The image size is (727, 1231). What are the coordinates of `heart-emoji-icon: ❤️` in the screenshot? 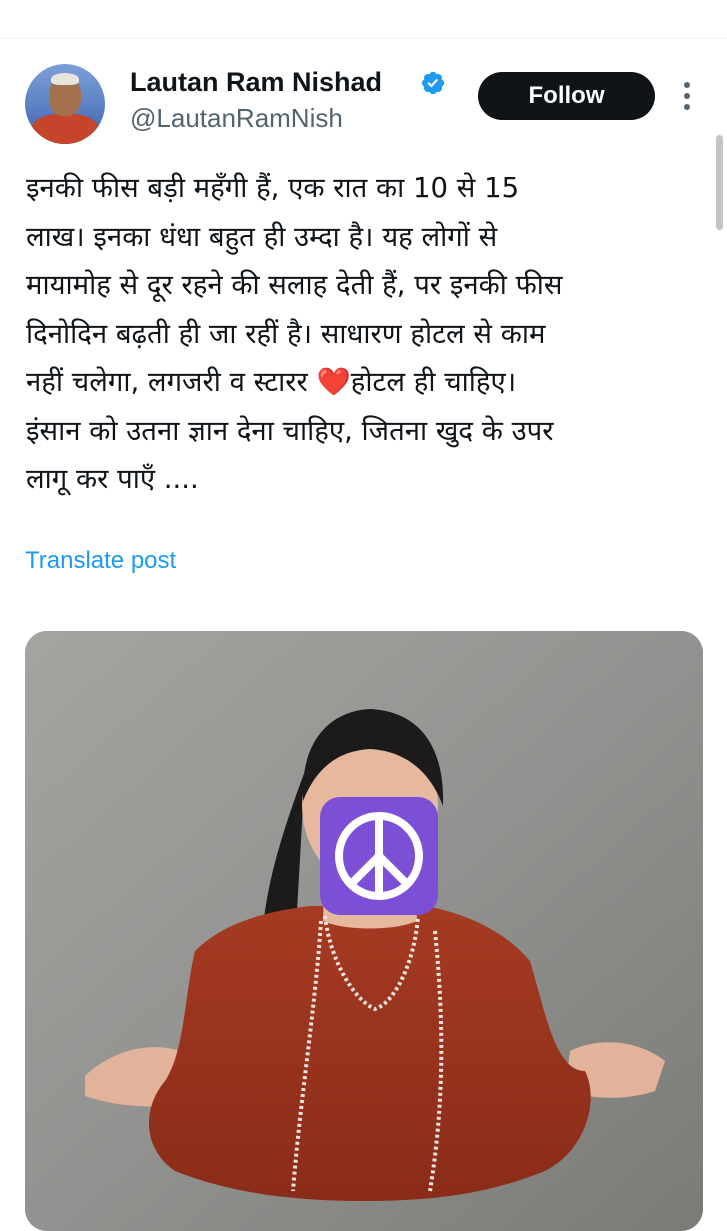 It's located at (333, 382).